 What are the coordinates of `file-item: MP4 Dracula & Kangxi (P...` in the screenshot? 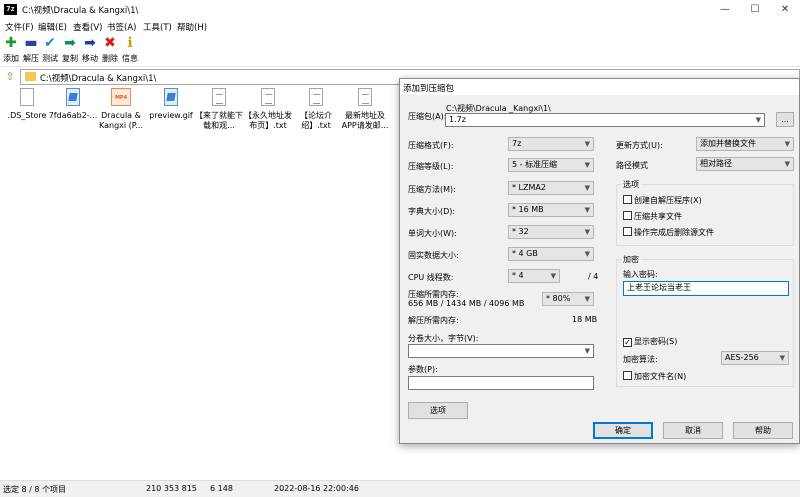 It's located at (121, 109).